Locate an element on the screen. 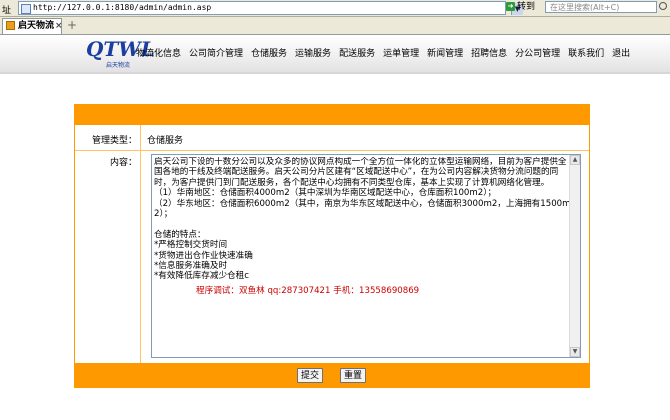  url-input: http://127.0.0.1:8180/admin/admin.asp ▼ is located at coordinates (270, 8).